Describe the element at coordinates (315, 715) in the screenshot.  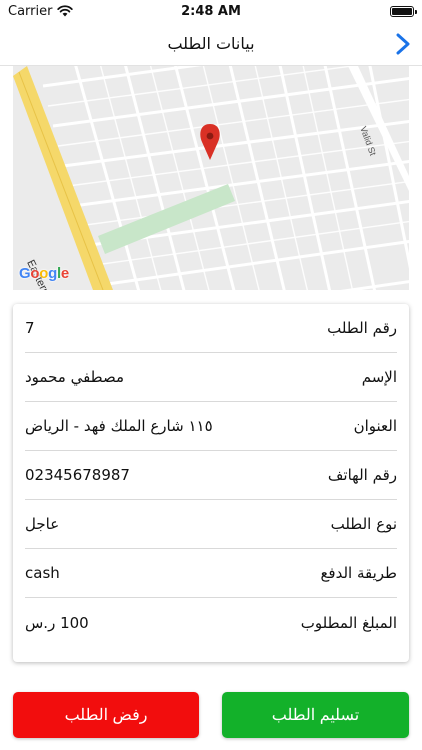
I see `deliver-order-button: تسليم الطلب` at that location.